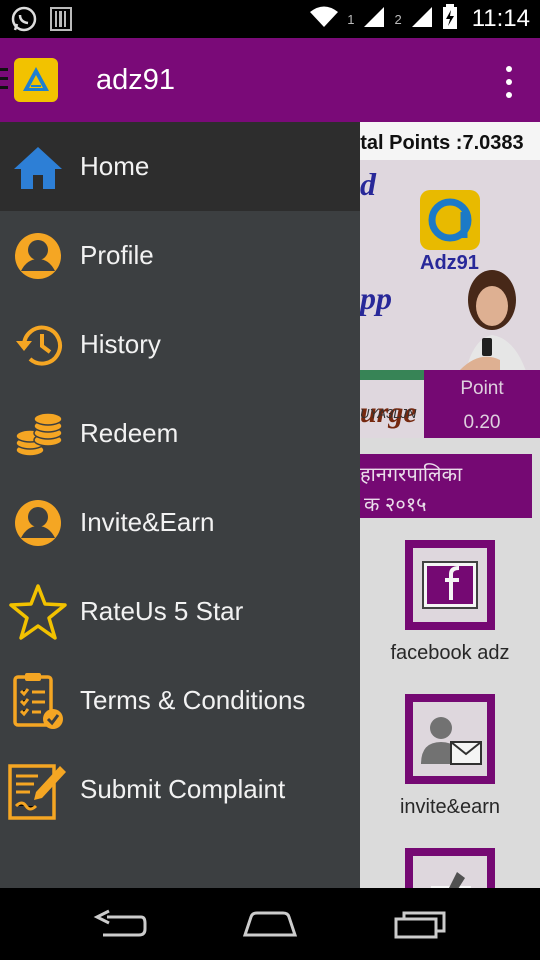 This screenshot has height=960, width=540. What do you see at coordinates (183, 789) in the screenshot?
I see `drawer-item-label: Submit Complaint` at bounding box center [183, 789].